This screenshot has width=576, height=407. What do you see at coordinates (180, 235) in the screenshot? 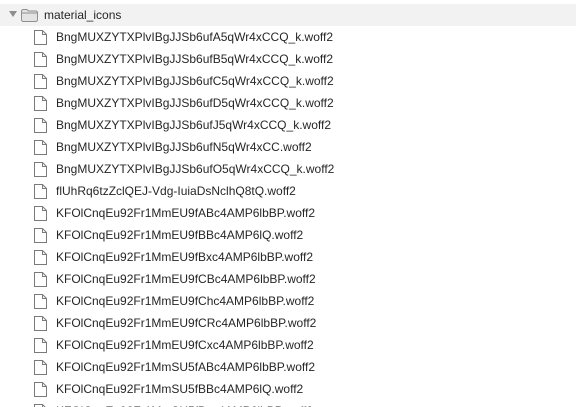
I see `file-name: KFOlCnqEu92Fr1MmEU9fBBc4AMP6lQ.woff2` at bounding box center [180, 235].